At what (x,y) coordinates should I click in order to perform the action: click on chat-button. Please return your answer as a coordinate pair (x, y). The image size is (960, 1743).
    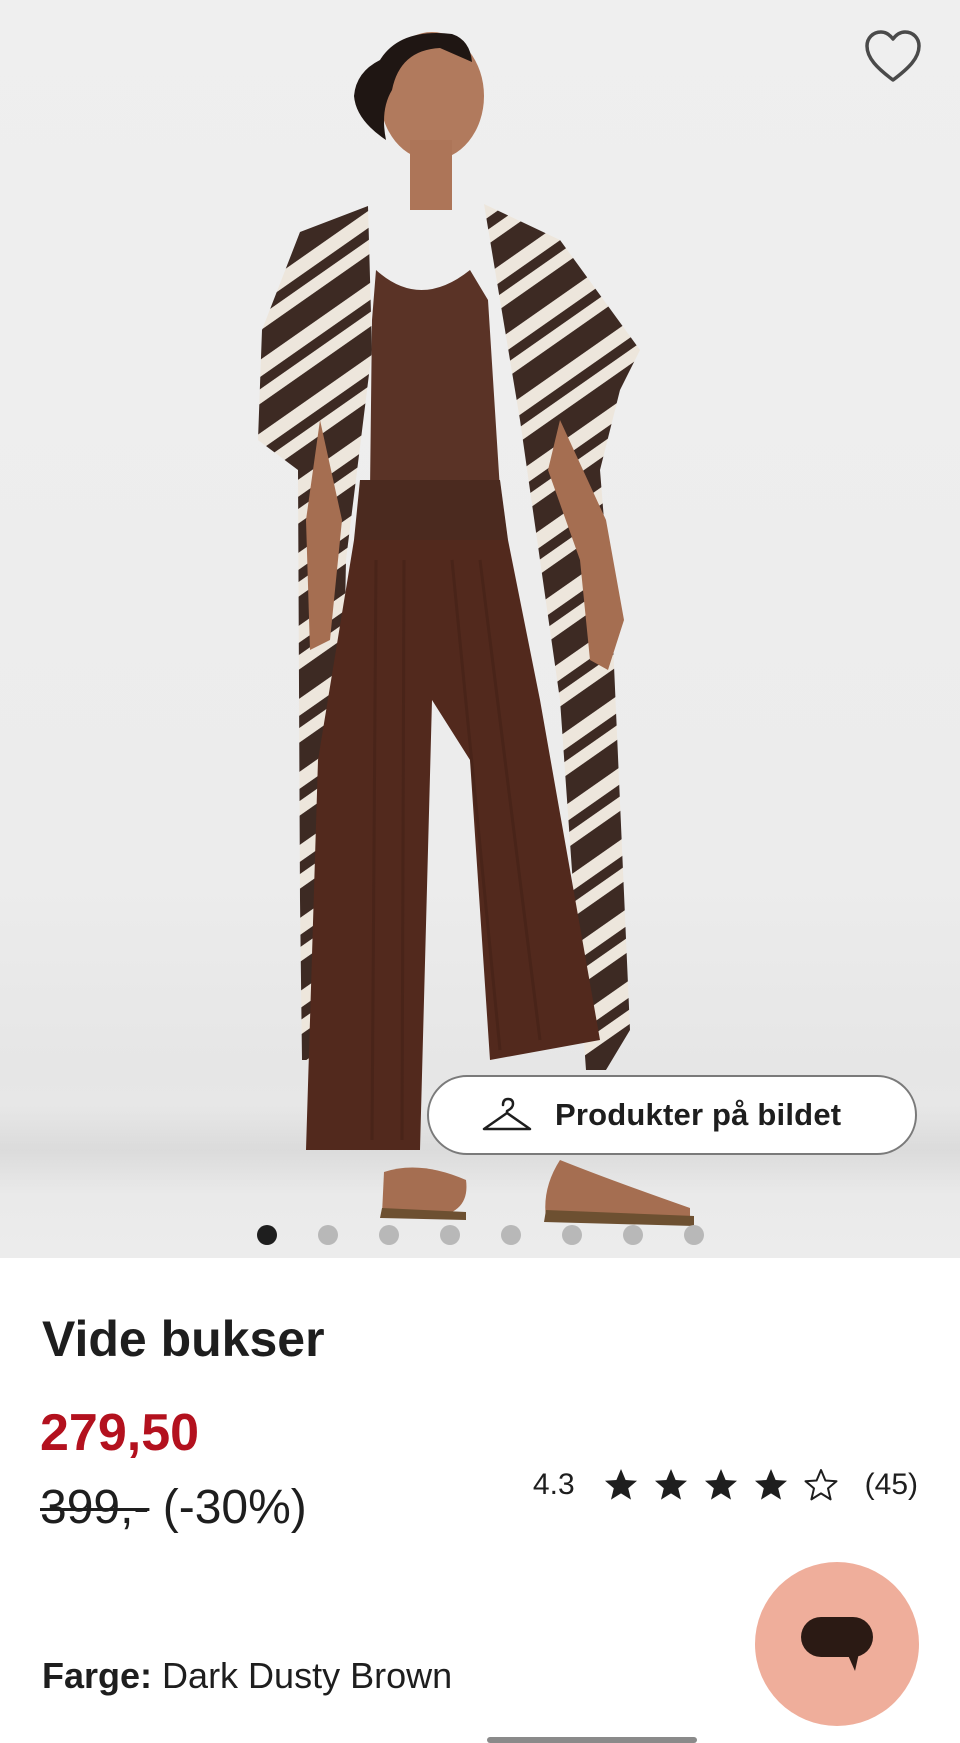
    Looking at the image, I should click on (837, 1644).